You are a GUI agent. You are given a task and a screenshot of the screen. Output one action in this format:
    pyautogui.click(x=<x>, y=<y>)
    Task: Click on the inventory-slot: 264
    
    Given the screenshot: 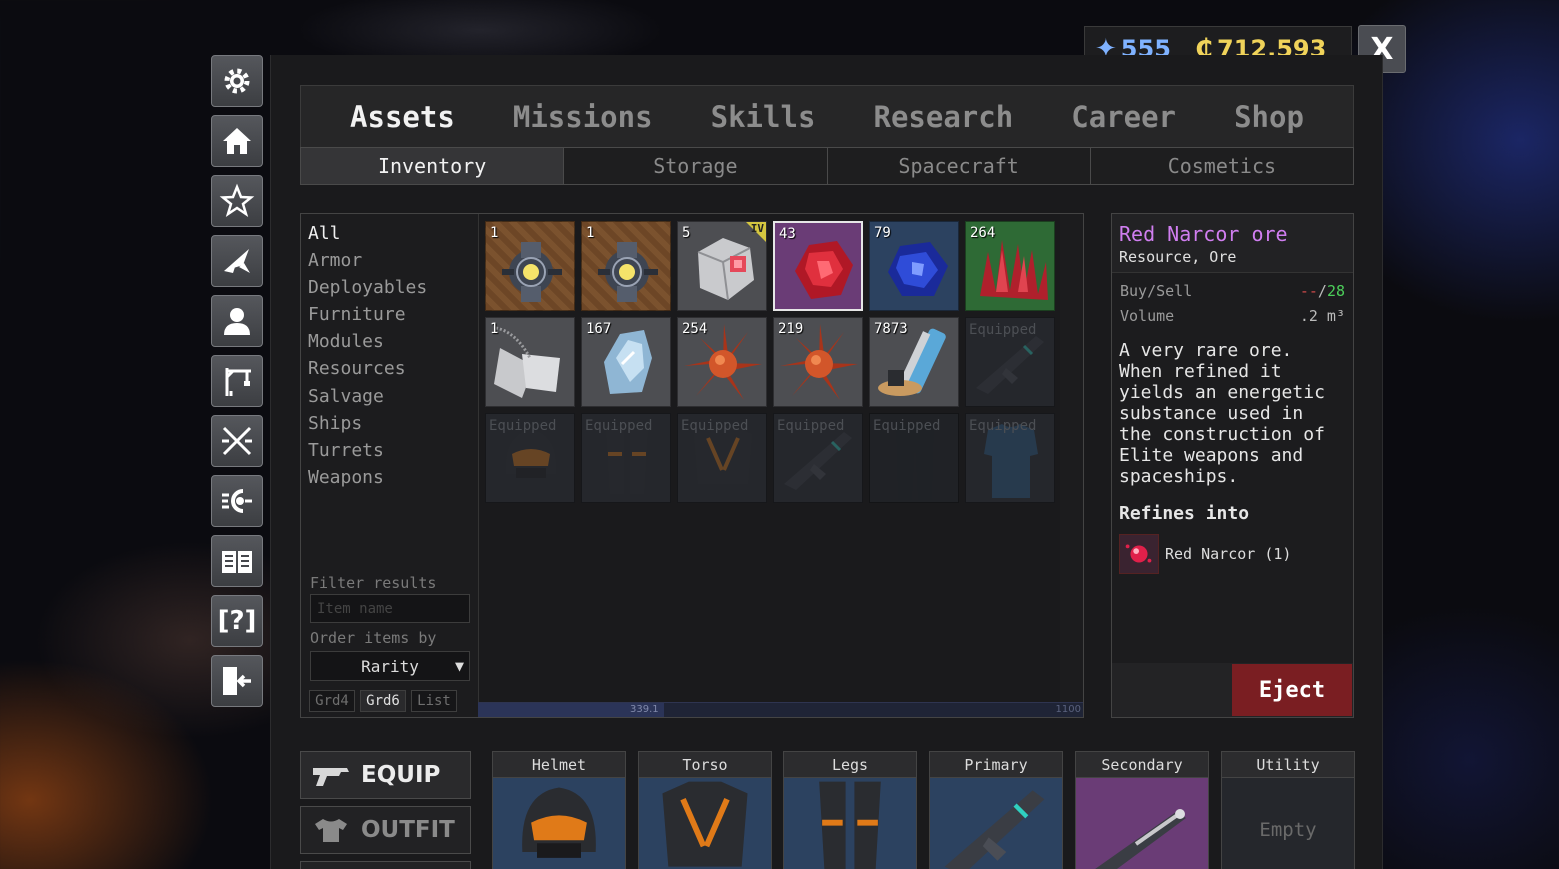 What is the action you would take?
    pyautogui.click(x=1010, y=266)
    